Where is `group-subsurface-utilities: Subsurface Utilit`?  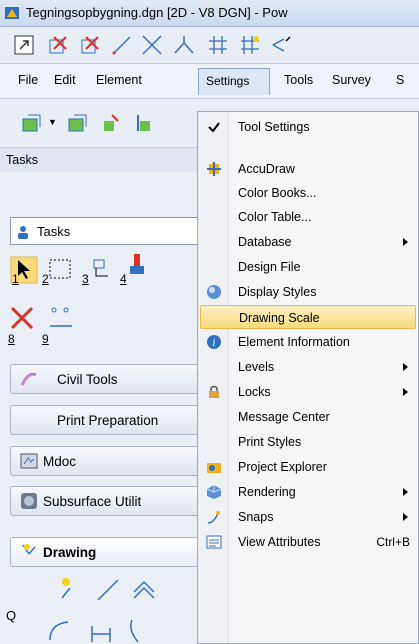
group-subsurface-utilities: Subsurface Utilit is located at coordinates (107, 501).